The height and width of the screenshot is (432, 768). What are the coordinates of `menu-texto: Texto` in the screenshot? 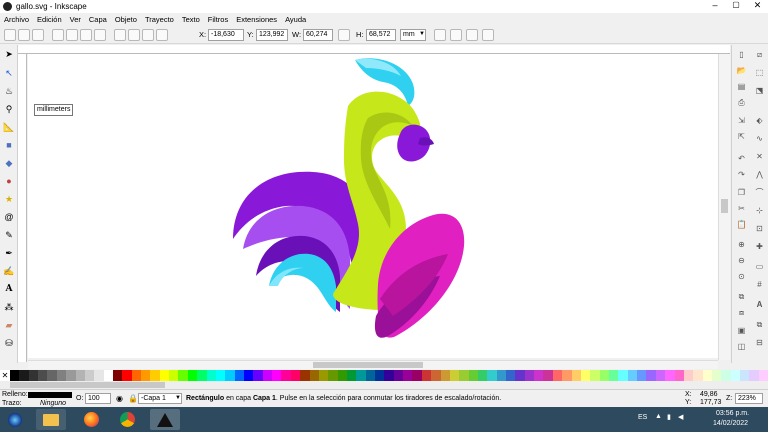 It's located at (191, 19).